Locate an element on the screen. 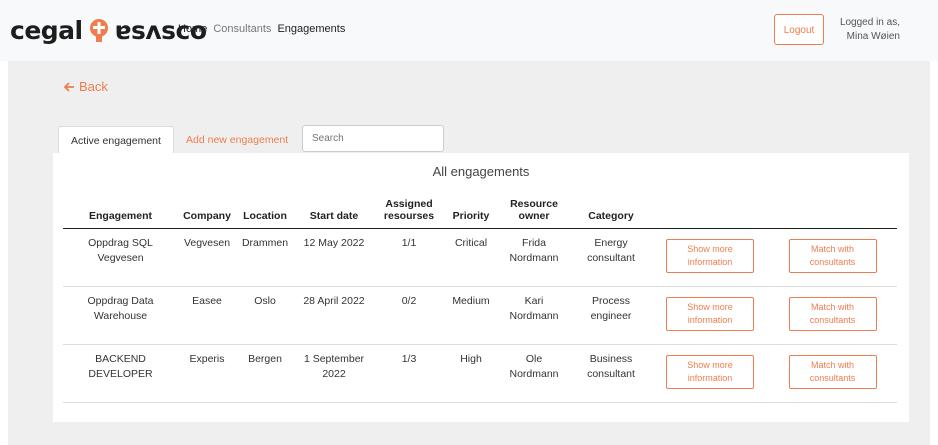 Image resolution: width=938 pixels, height=445 pixels. cell-owner: Ole Nordmann is located at coordinates (534, 373).